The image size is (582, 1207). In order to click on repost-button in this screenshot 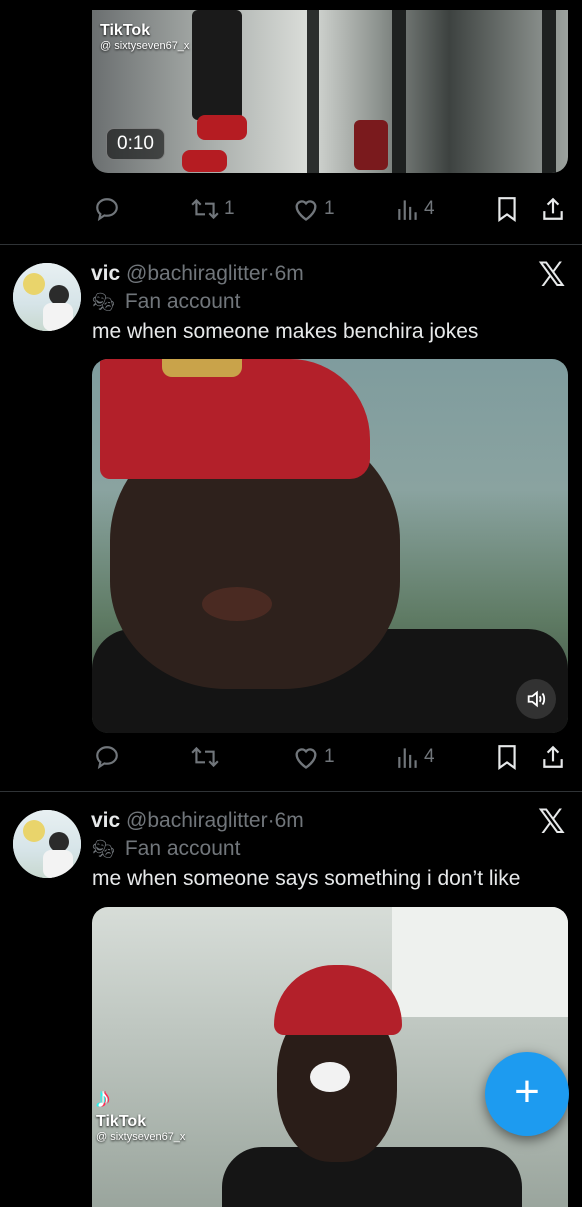, I will do `click(207, 757)`.